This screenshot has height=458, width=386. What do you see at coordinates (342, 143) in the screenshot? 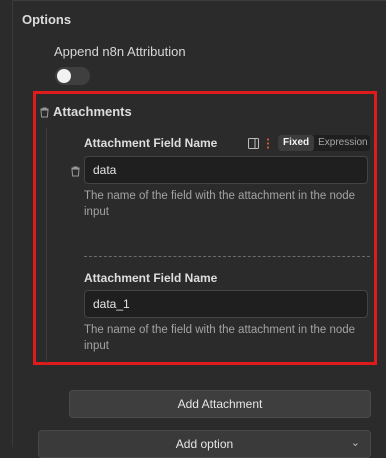
I see `tab-expression: Expression` at bounding box center [342, 143].